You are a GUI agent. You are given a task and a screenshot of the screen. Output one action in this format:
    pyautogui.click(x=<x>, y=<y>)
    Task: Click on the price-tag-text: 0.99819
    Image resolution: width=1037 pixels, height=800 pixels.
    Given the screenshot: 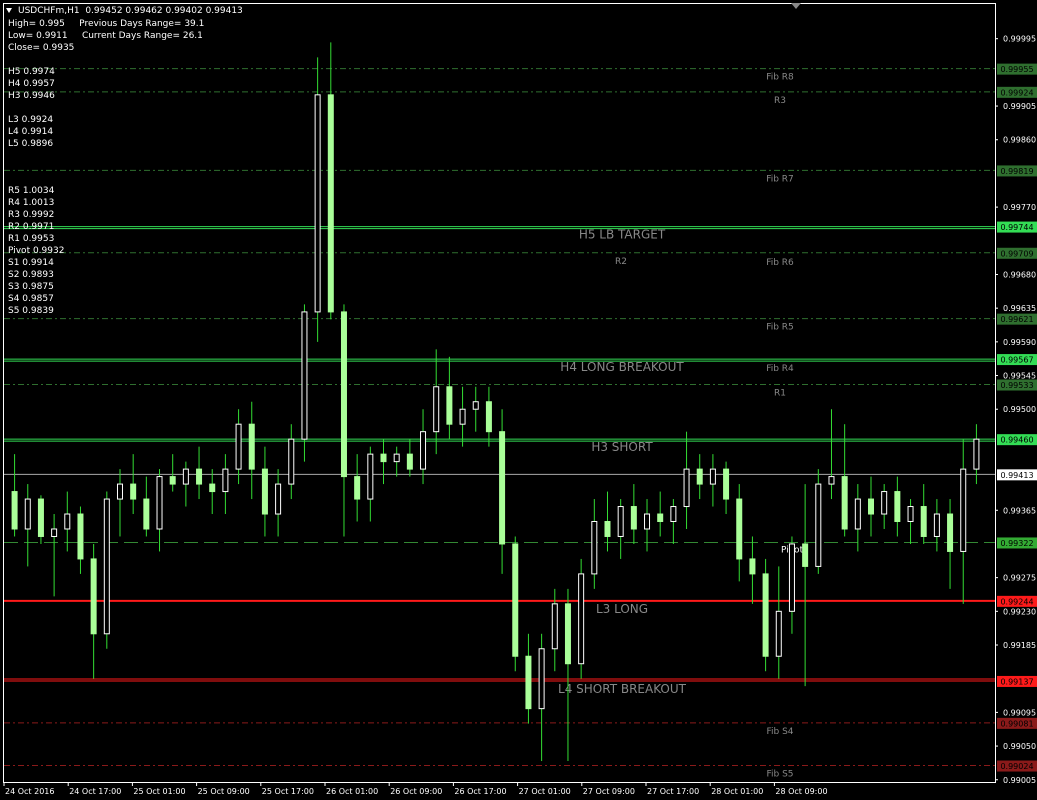 What is the action you would take?
    pyautogui.click(x=1016, y=171)
    